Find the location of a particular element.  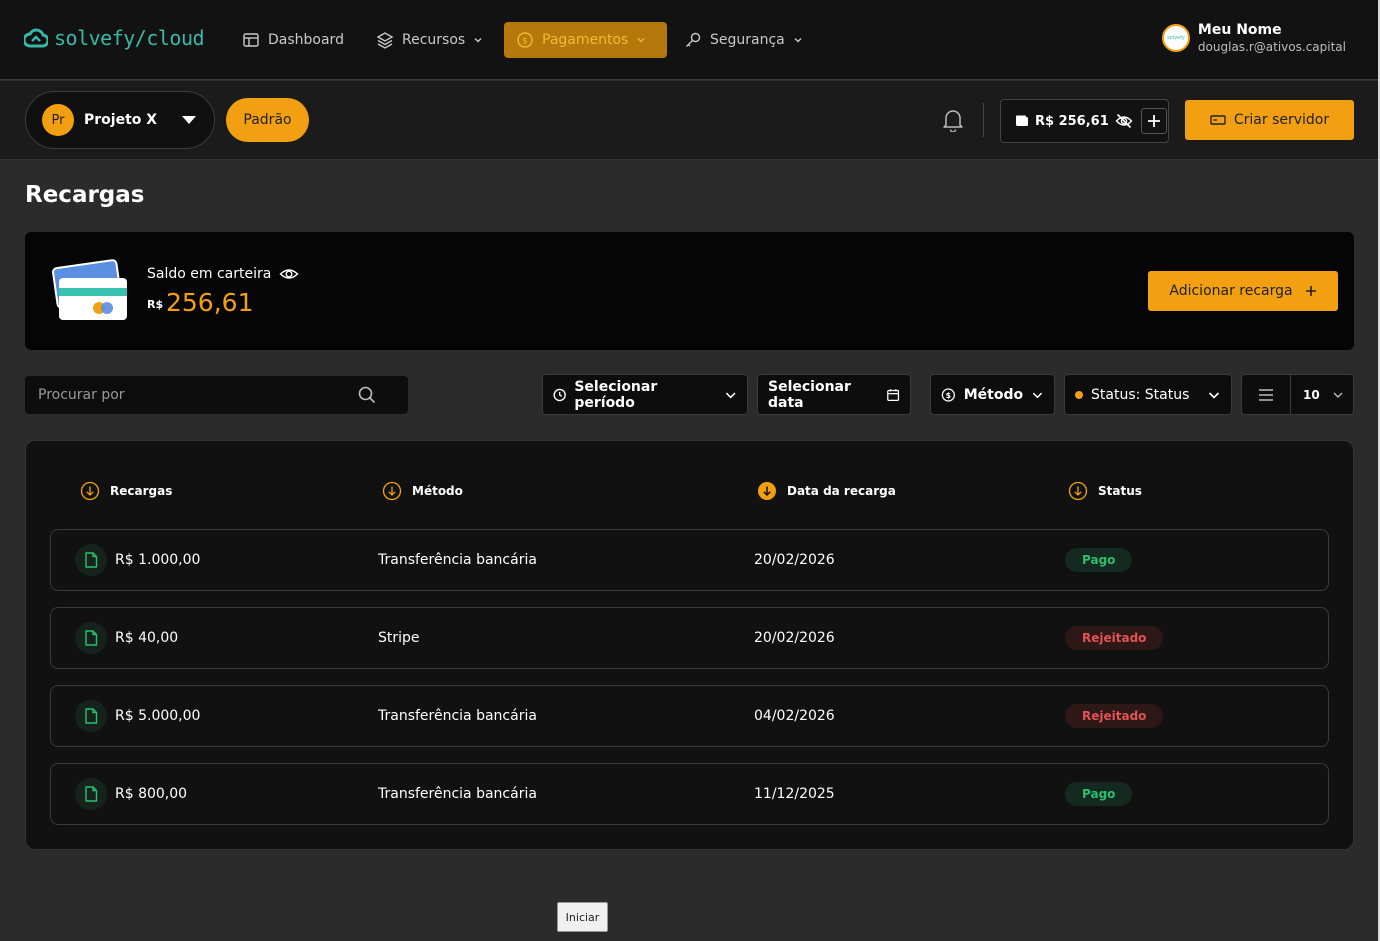

column-header-metodo: Método is located at coordinates (422, 491).